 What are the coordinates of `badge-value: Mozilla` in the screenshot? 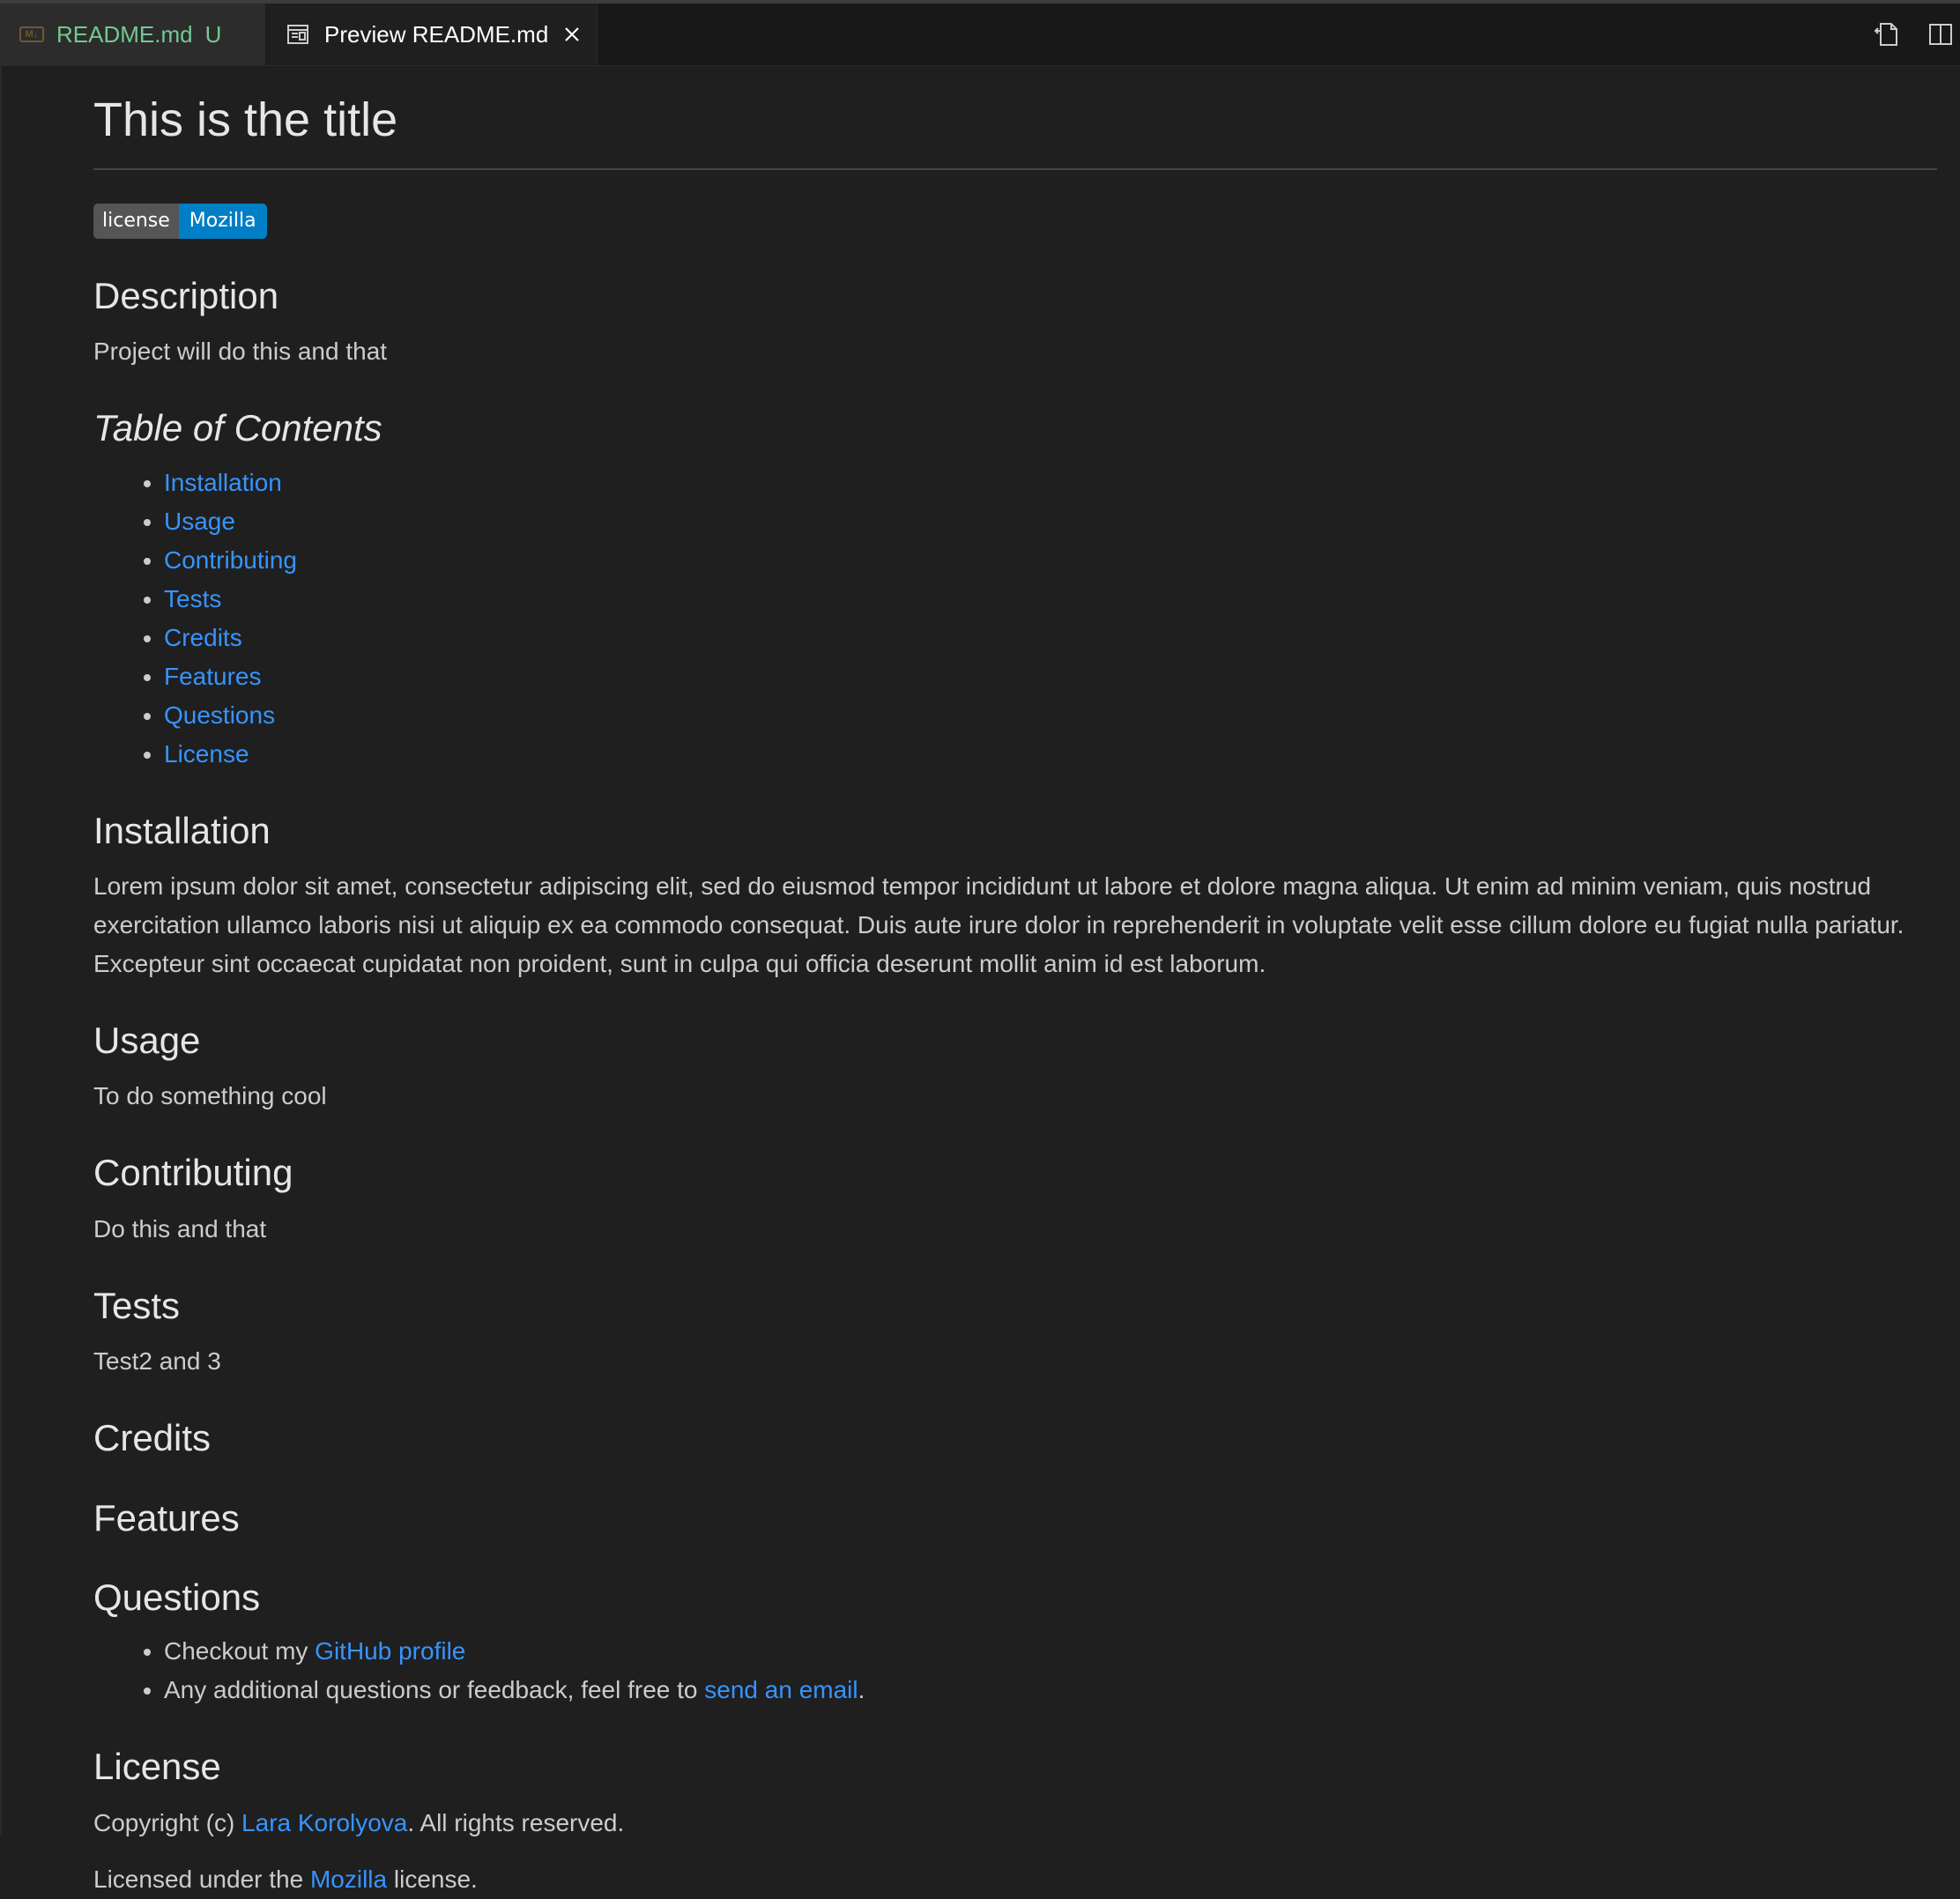 It's located at (222, 221).